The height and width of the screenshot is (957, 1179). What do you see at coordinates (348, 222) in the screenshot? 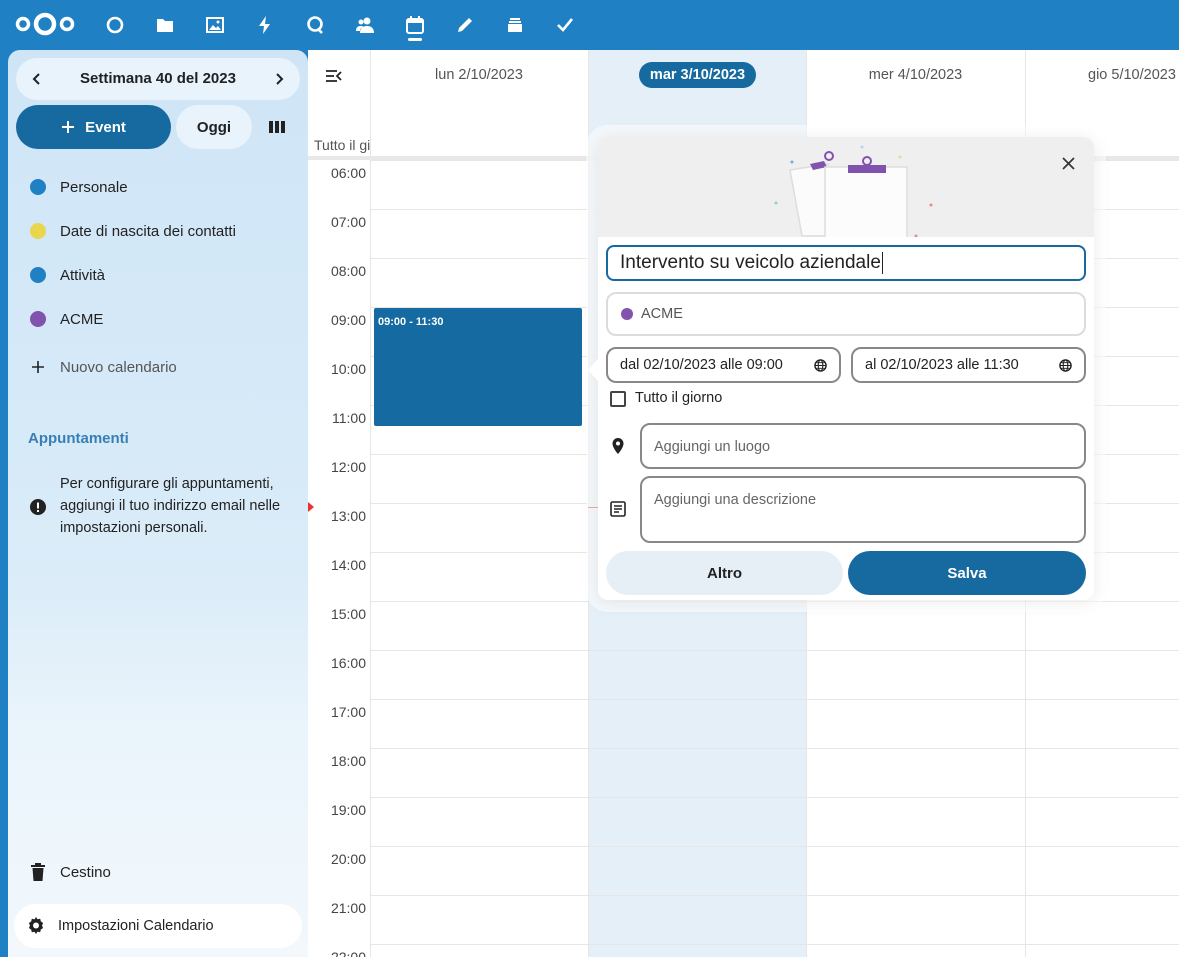
I see `hour-label: 07:00` at bounding box center [348, 222].